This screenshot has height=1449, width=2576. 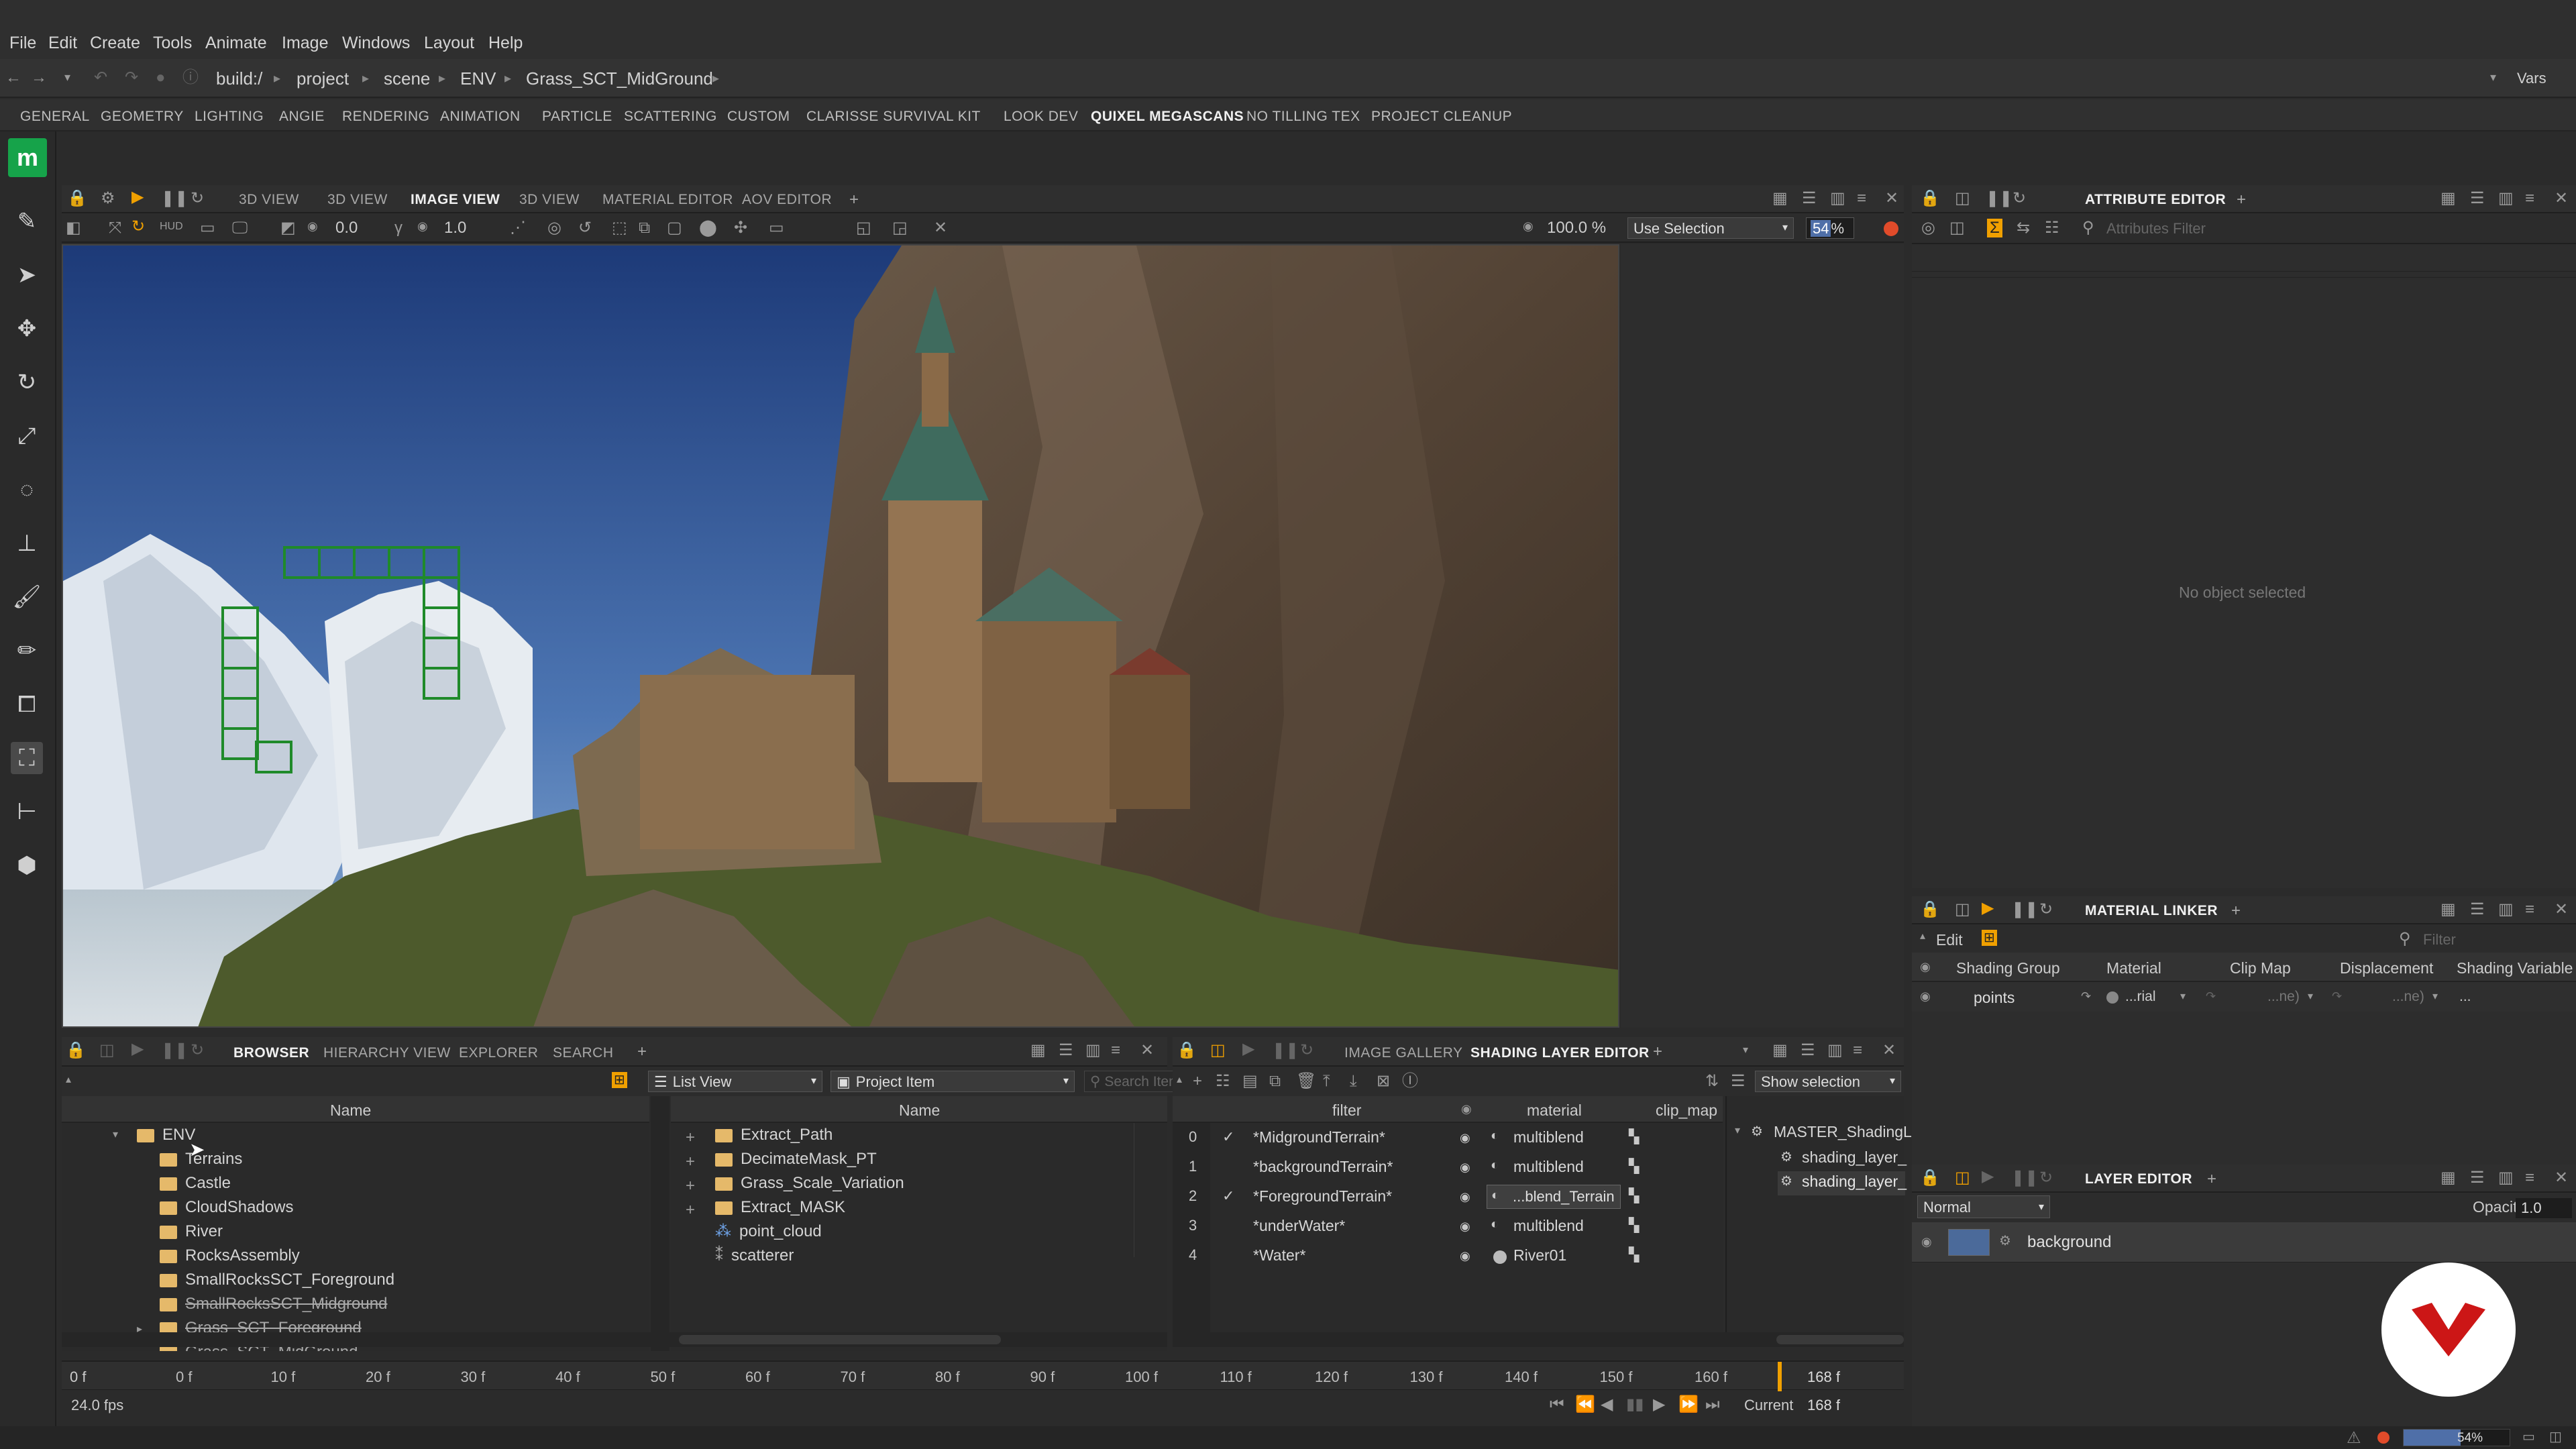 I want to click on shading-row-4: 4 *Water* ◉ River01 ▚, so click(x=1448, y=1256).